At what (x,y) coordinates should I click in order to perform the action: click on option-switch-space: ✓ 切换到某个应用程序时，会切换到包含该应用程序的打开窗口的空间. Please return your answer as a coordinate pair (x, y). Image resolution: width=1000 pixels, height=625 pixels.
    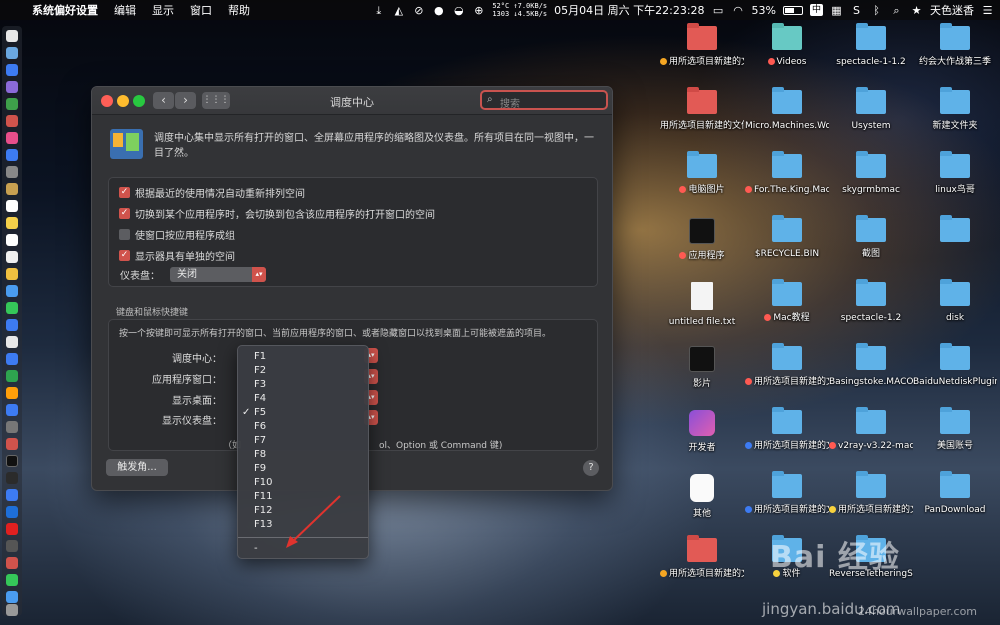
    Looking at the image, I should click on (277, 213).